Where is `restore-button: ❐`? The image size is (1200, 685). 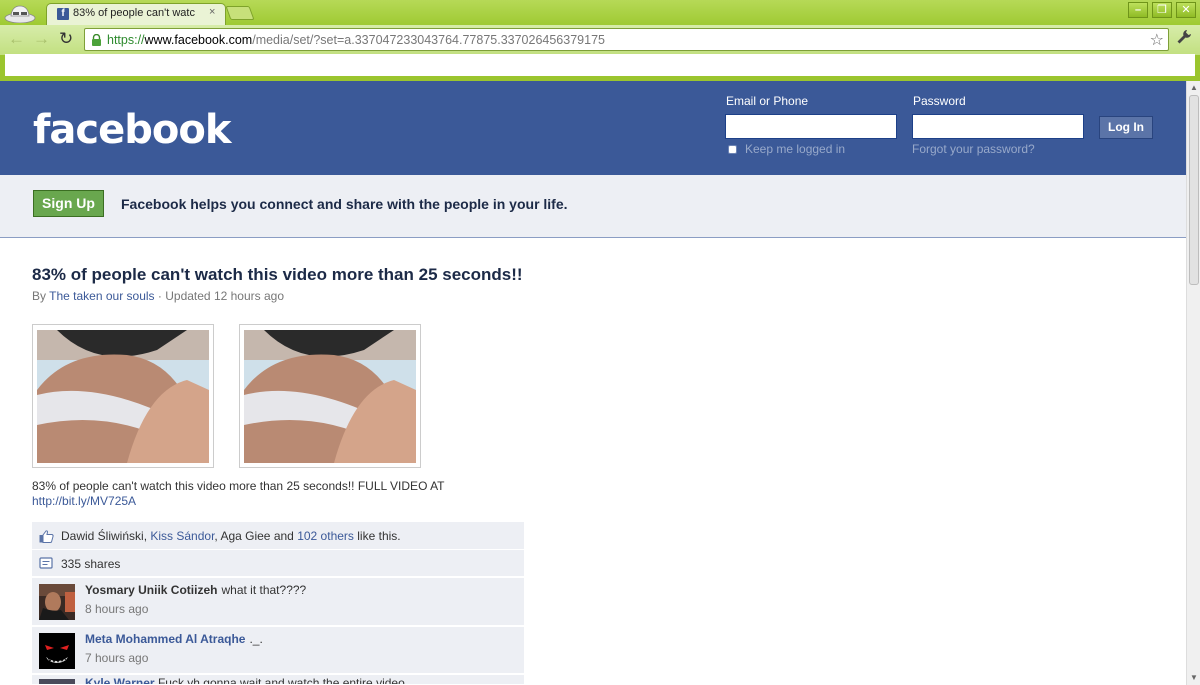 restore-button: ❐ is located at coordinates (1162, 10).